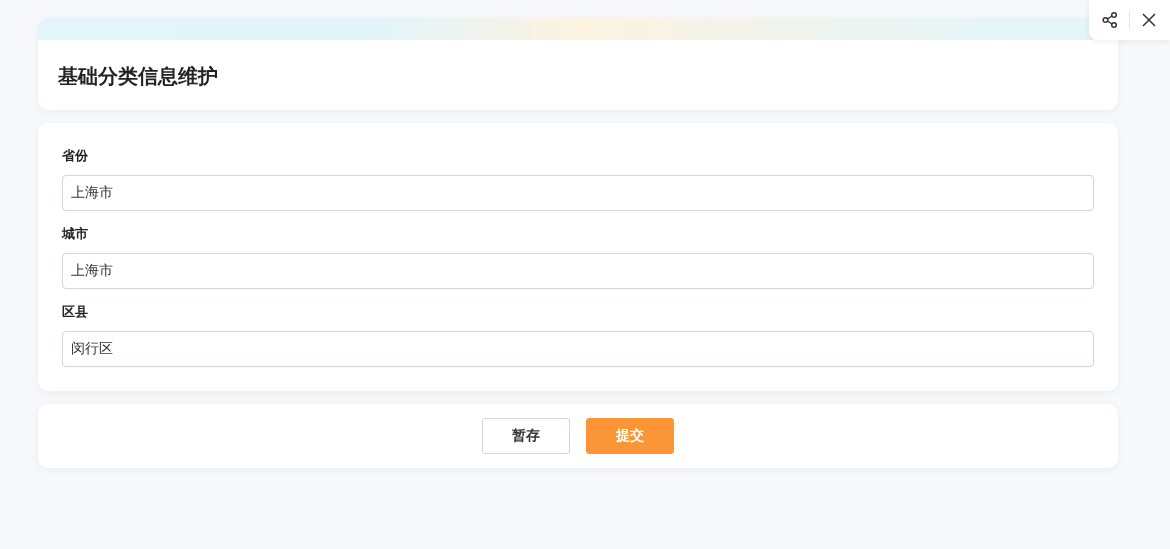  I want to click on field-label: 区县, so click(75, 312).